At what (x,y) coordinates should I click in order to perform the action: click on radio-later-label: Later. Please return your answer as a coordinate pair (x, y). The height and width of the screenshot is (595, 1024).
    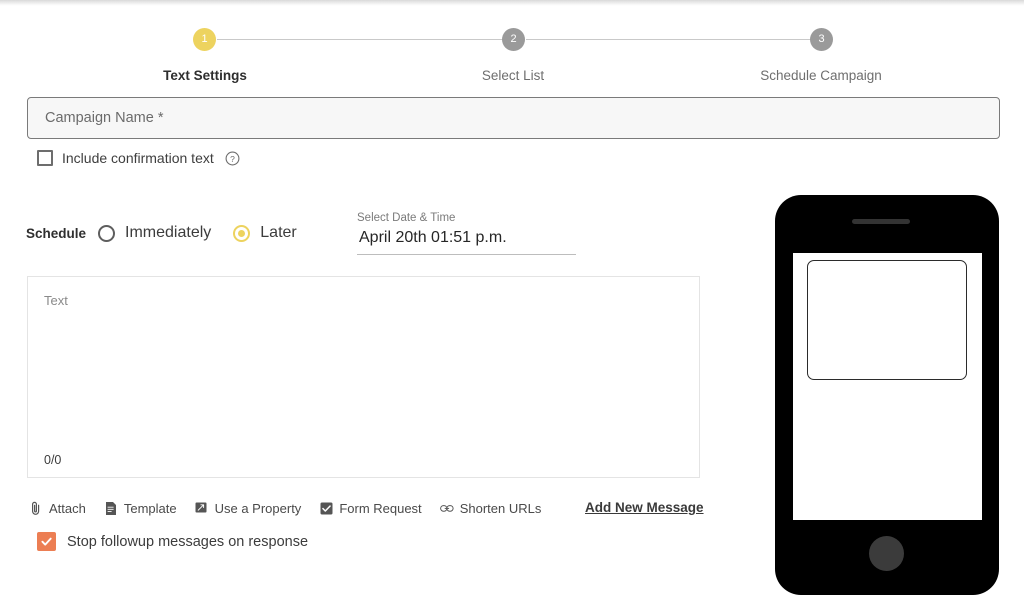
    Looking at the image, I should click on (278, 233).